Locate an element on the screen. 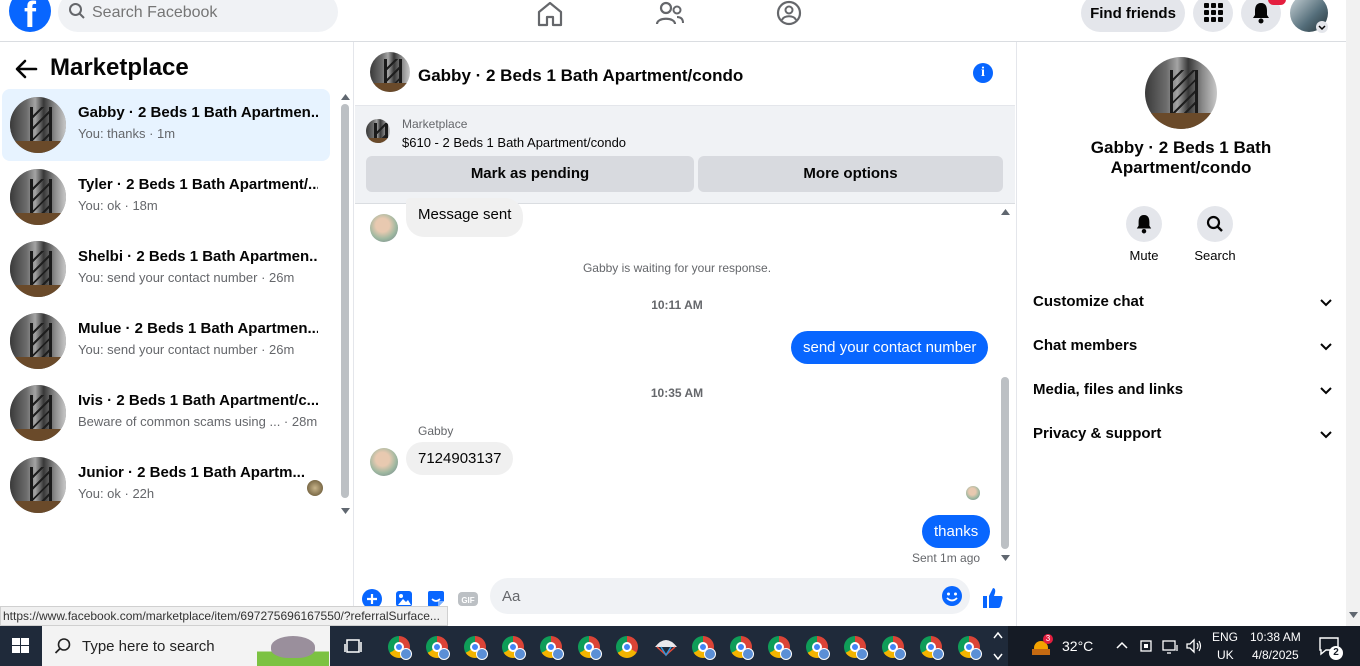 The width and height of the screenshot is (1360, 666). search-facebook-box is located at coordinates (198, 16).